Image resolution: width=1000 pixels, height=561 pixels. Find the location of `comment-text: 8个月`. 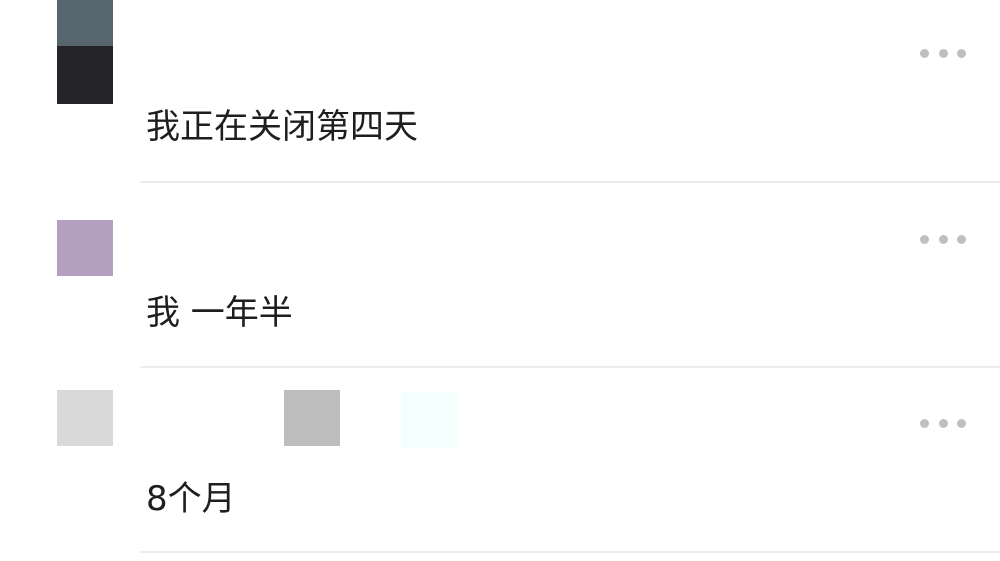

comment-text: 8个月 is located at coordinates (191, 499).